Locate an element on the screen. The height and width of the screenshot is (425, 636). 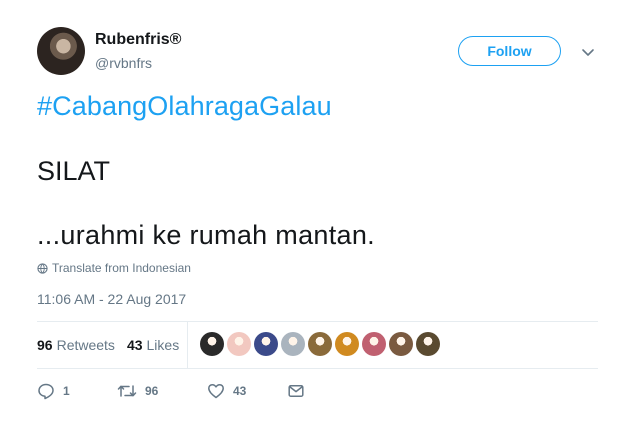
likes-label: Likes is located at coordinates (163, 345).